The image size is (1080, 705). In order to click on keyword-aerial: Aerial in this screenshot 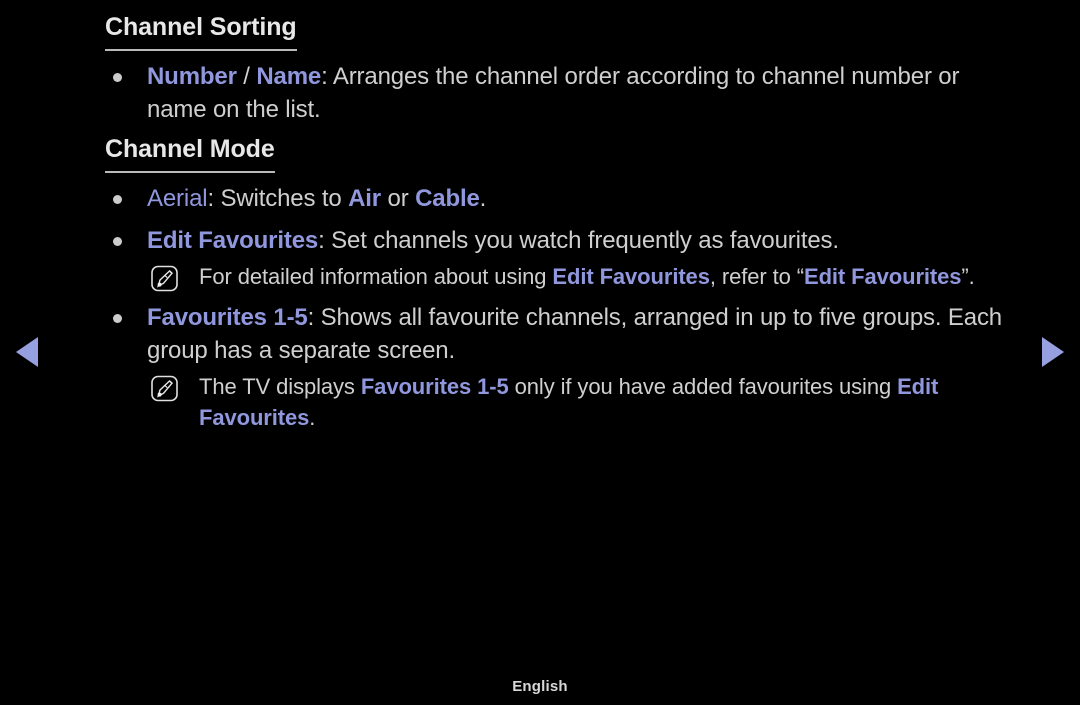, I will do `click(177, 198)`.